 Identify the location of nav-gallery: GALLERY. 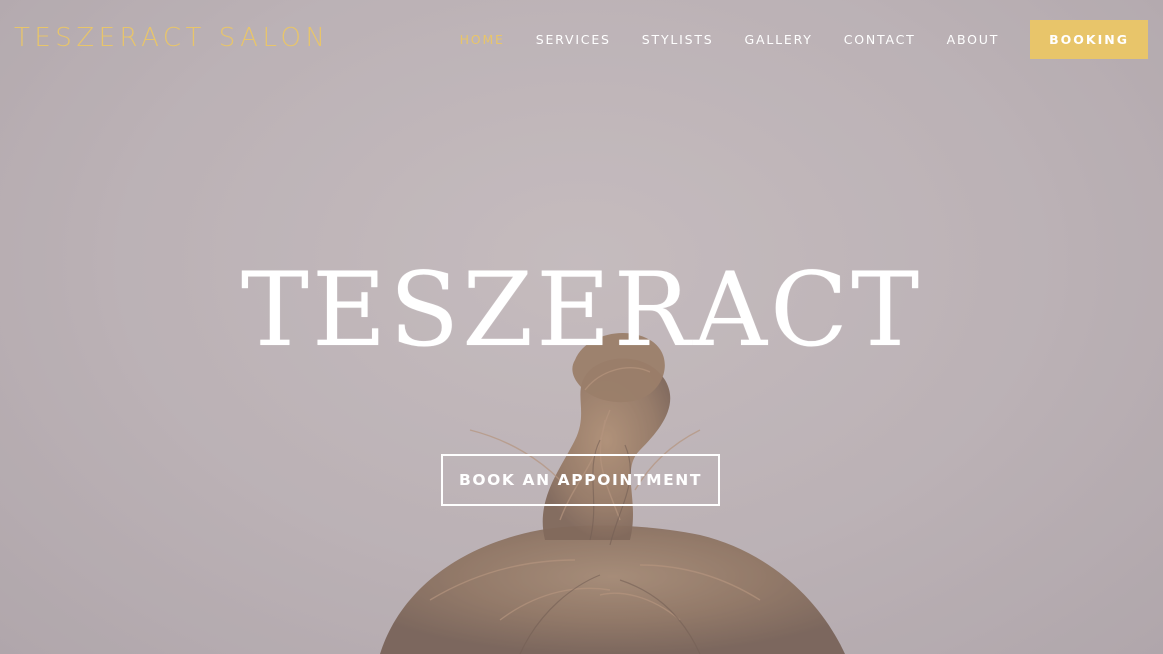
(779, 39).